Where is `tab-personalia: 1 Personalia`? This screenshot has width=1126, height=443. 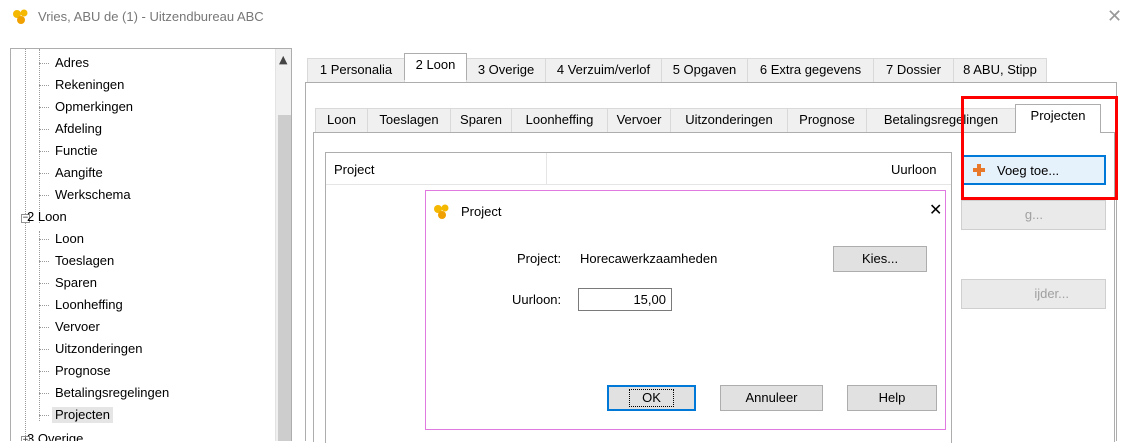
tab-personalia: 1 Personalia is located at coordinates (356, 70).